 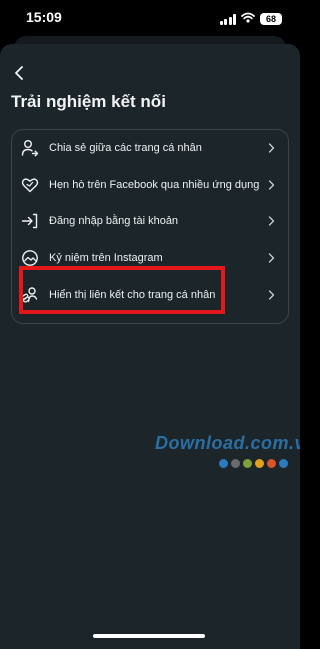 I want to click on menu-item-label: Kỷ niệm trên Instagram, so click(x=106, y=258).